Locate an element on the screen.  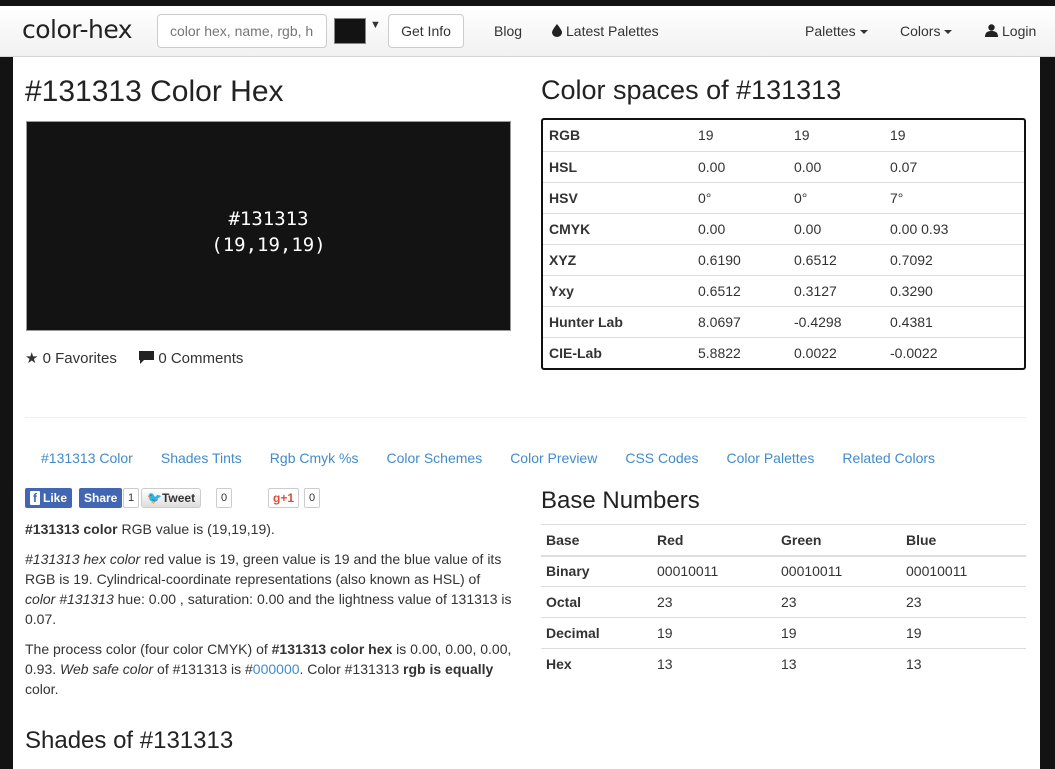
nav-blog: Blog is located at coordinates (508, 31).